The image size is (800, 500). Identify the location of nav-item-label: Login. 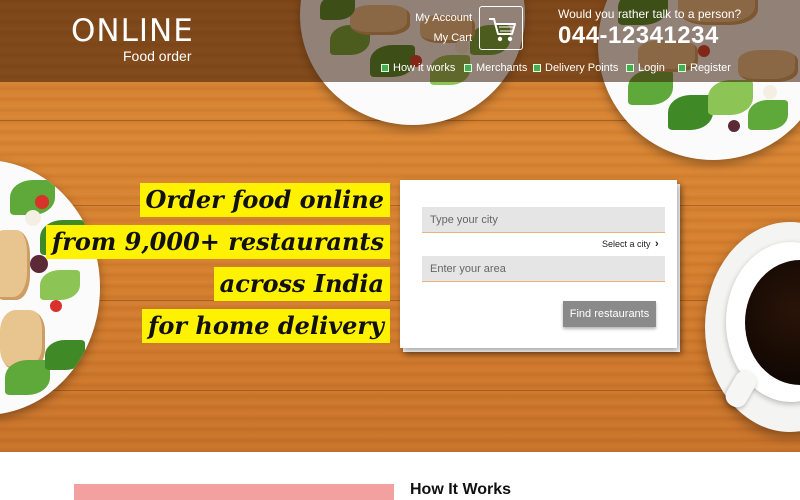
(651, 68).